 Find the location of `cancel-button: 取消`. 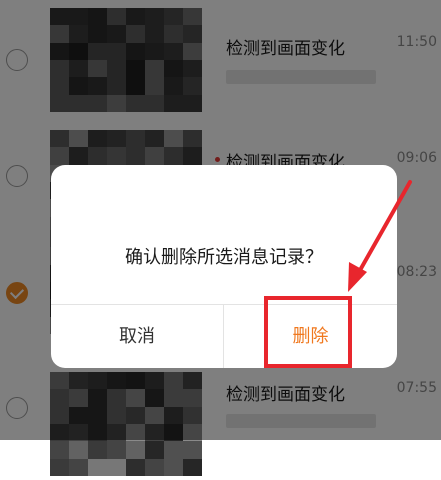

cancel-button: 取消 is located at coordinates (137, 336).